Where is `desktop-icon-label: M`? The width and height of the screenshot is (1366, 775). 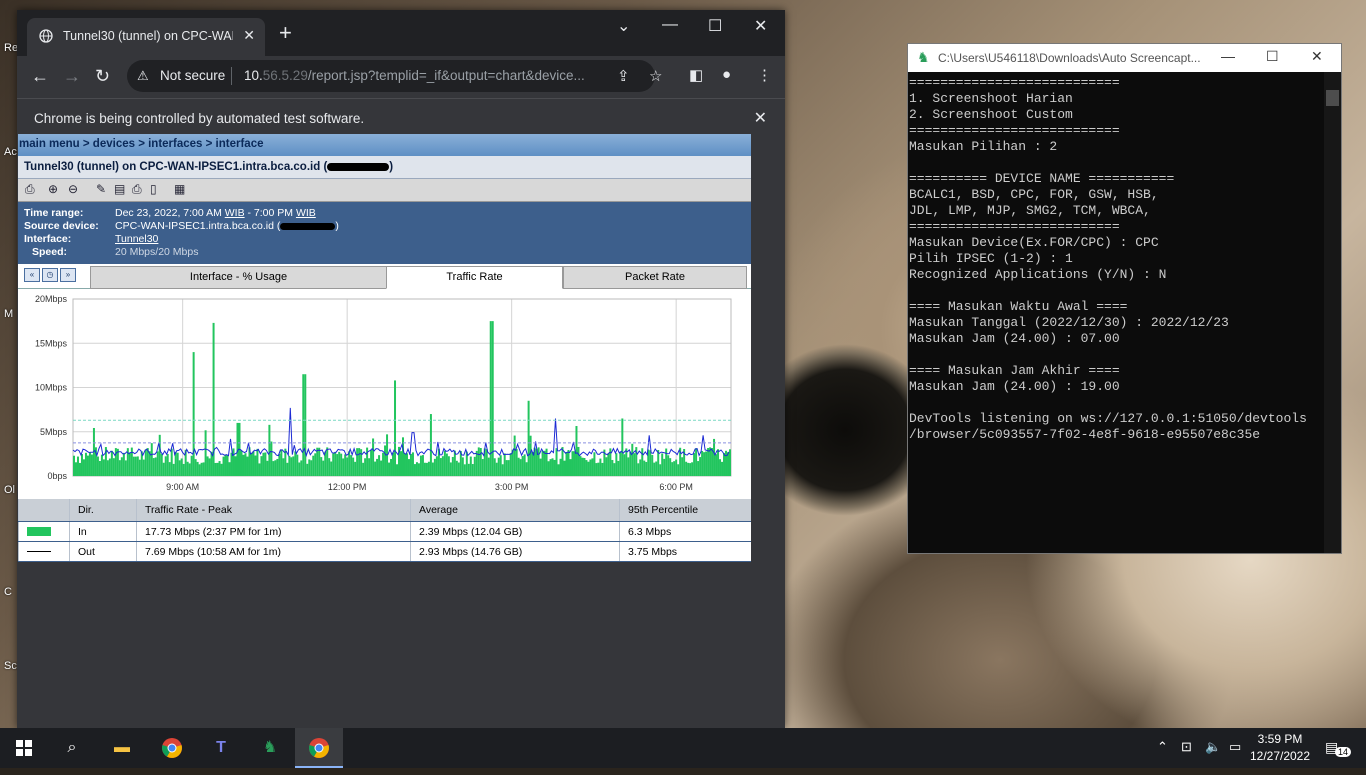
desktop-icon-label: M is located at coordinates (8, 314).